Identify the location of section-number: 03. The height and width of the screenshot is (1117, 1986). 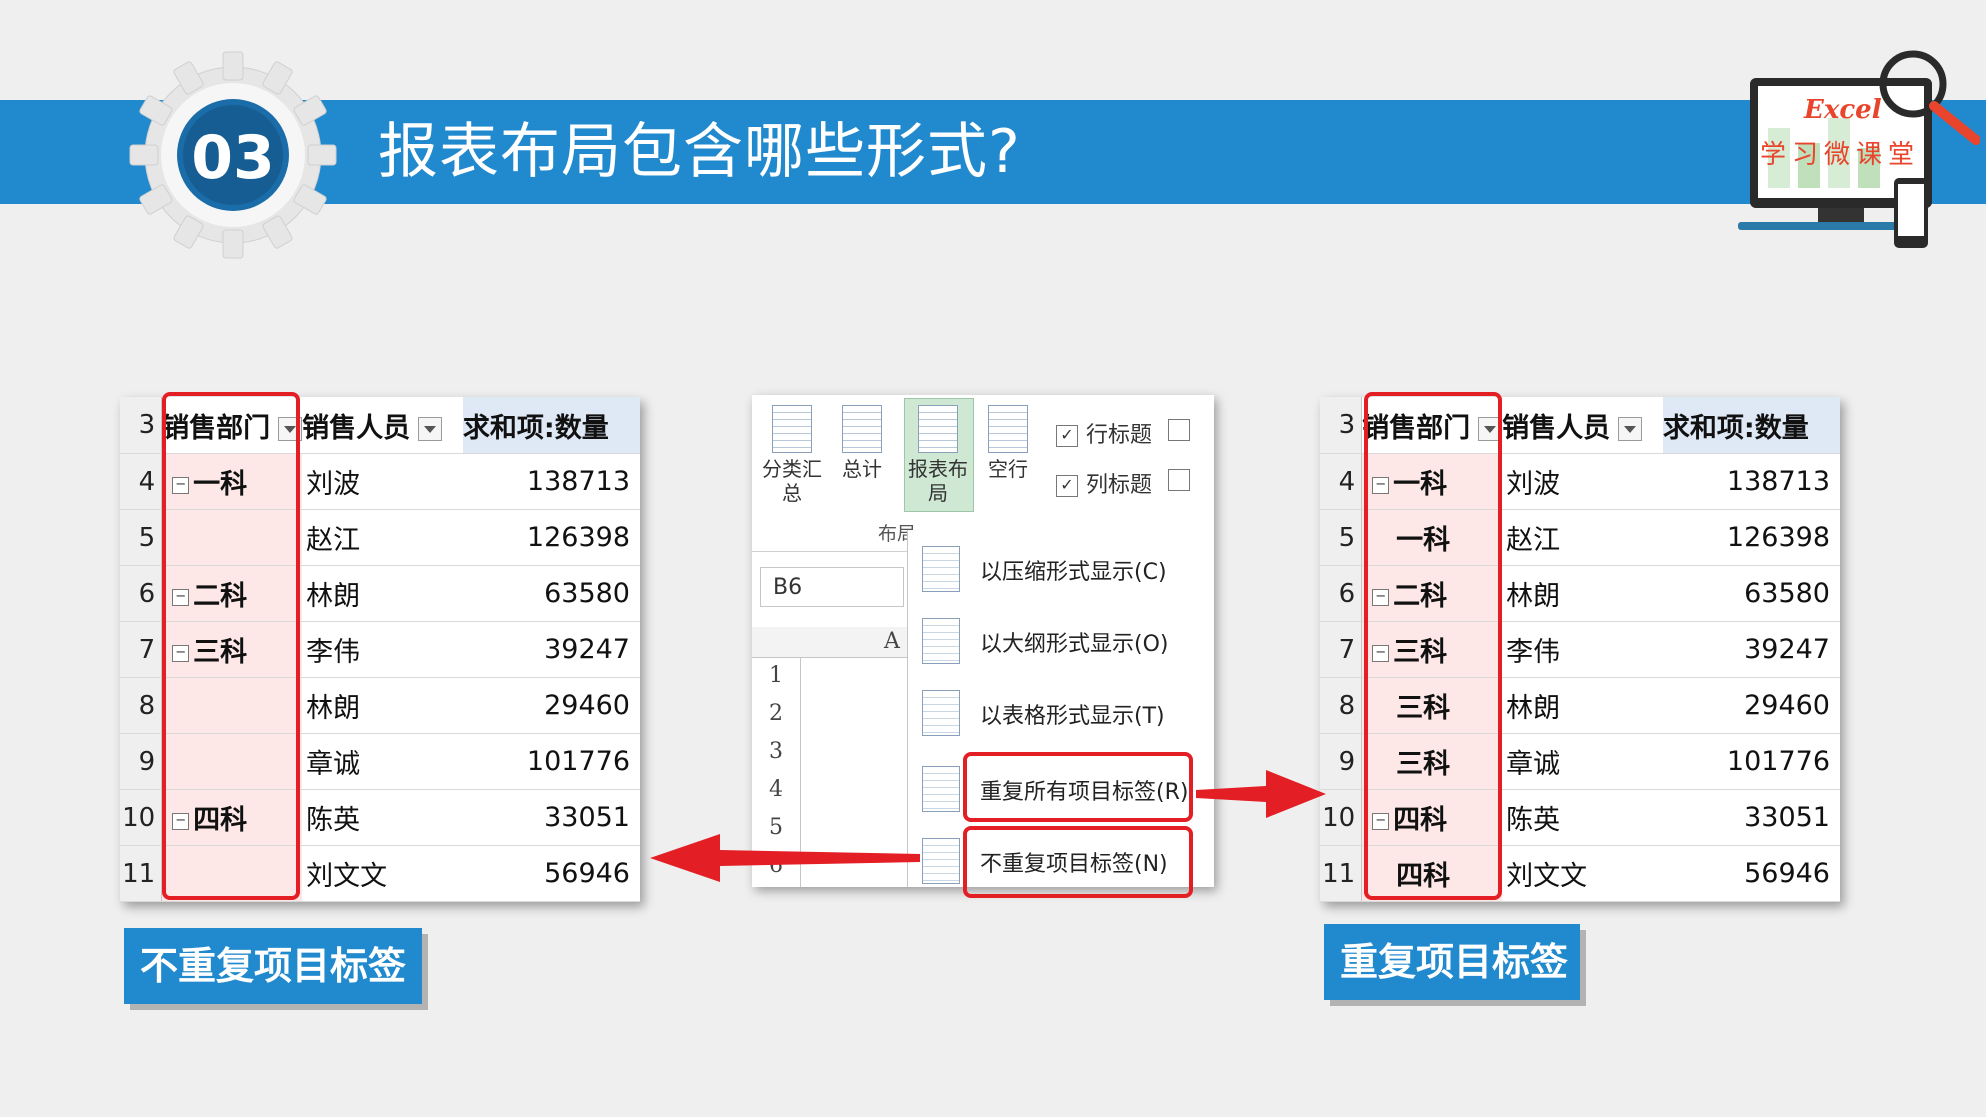
(233, 158).